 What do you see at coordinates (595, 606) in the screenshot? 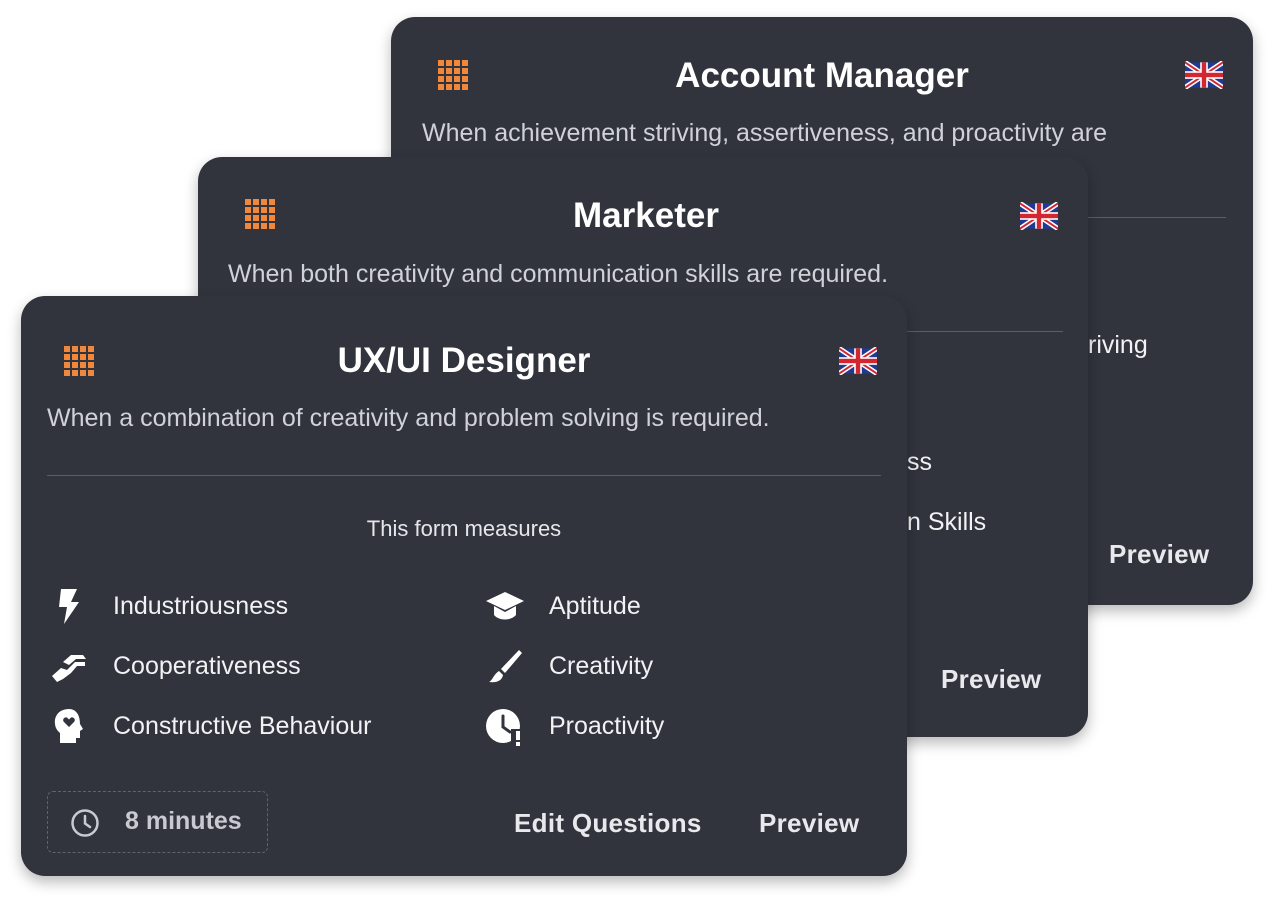
I see `measure-aptitude: Aptitude` at bounding box center [595, 606].